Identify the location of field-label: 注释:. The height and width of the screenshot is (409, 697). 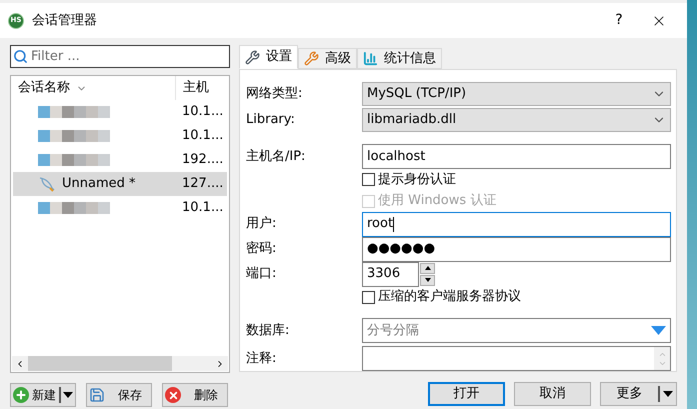
(262, 359).